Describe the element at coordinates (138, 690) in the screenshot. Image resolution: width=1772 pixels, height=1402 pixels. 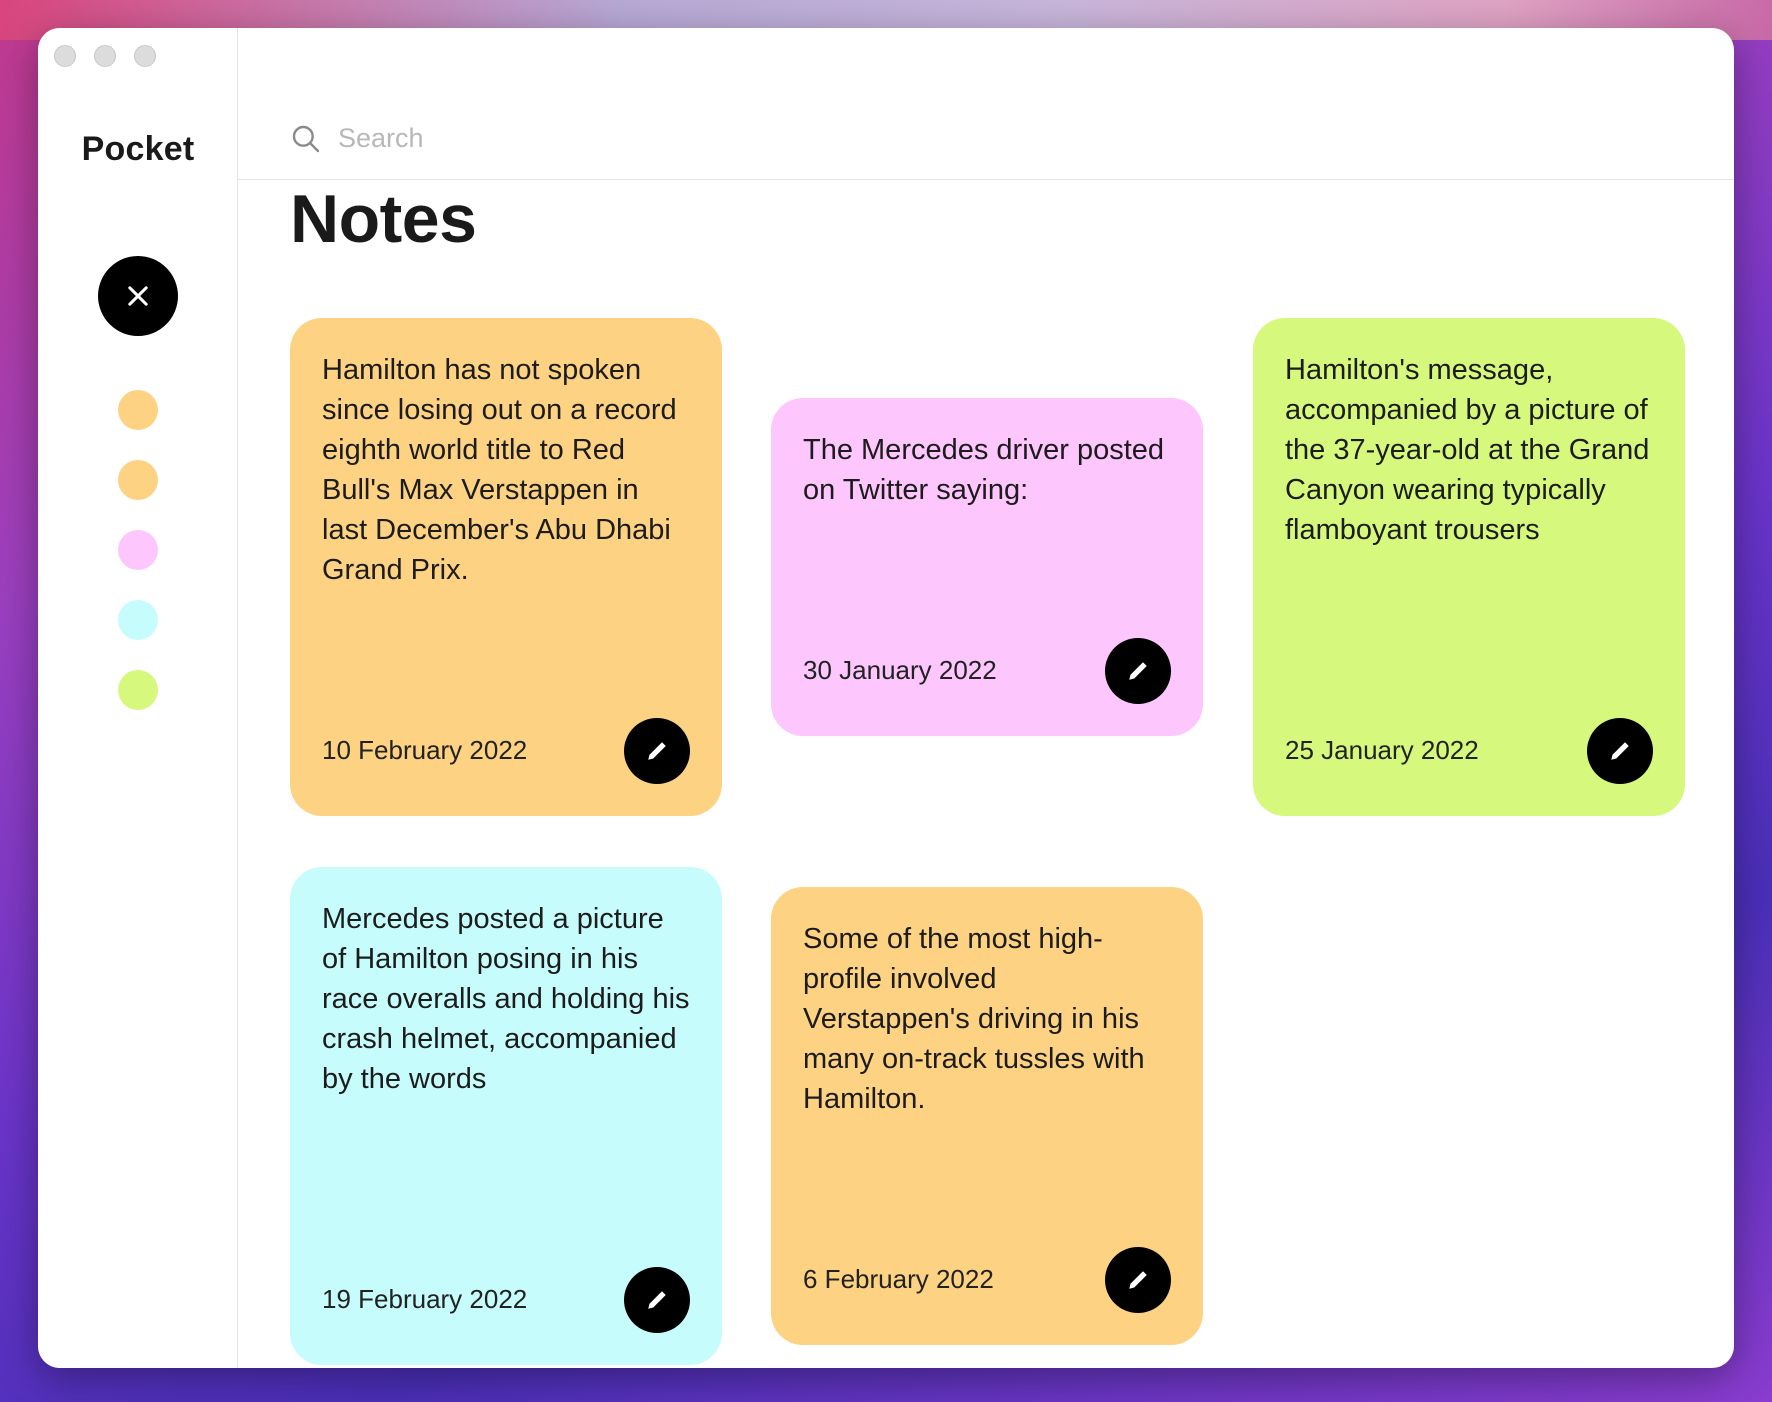
I see `color-swatch-lime` at that location.